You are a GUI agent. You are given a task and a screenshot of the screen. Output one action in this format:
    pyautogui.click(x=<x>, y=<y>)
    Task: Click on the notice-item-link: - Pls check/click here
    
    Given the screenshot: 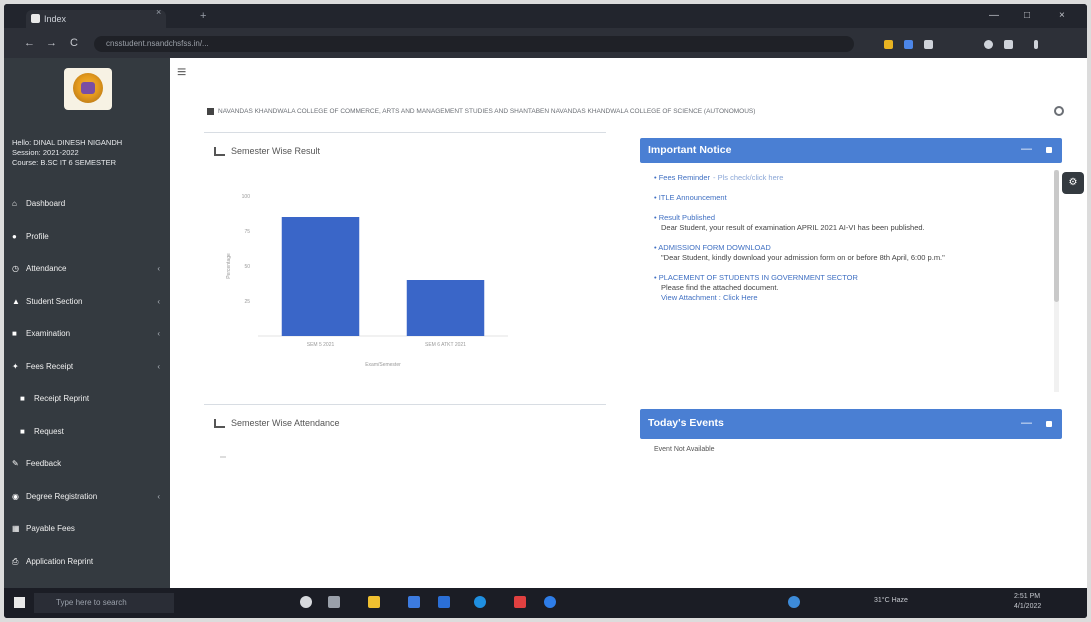 What is the action you would take?
    pyautogui.click(x=748, y=177)
    